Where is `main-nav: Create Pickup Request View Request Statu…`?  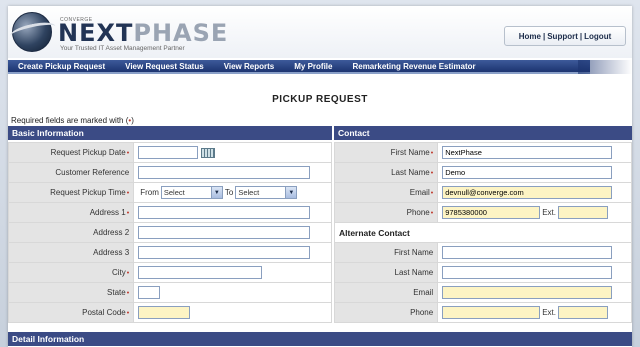
main-nav: Create Pickup Request View Request Statu… is located at coordinates (299, 67).